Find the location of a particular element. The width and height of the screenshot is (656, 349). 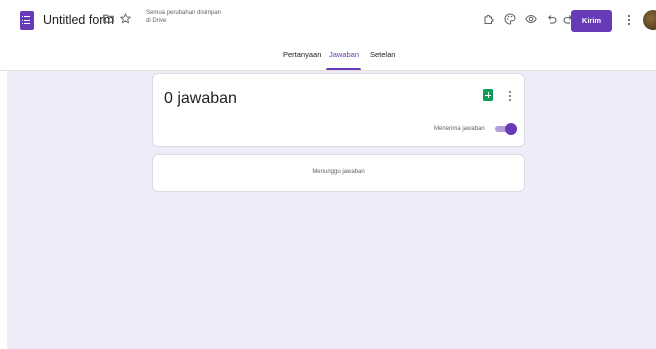

toggle-knob is located at coordinates (511, 129).